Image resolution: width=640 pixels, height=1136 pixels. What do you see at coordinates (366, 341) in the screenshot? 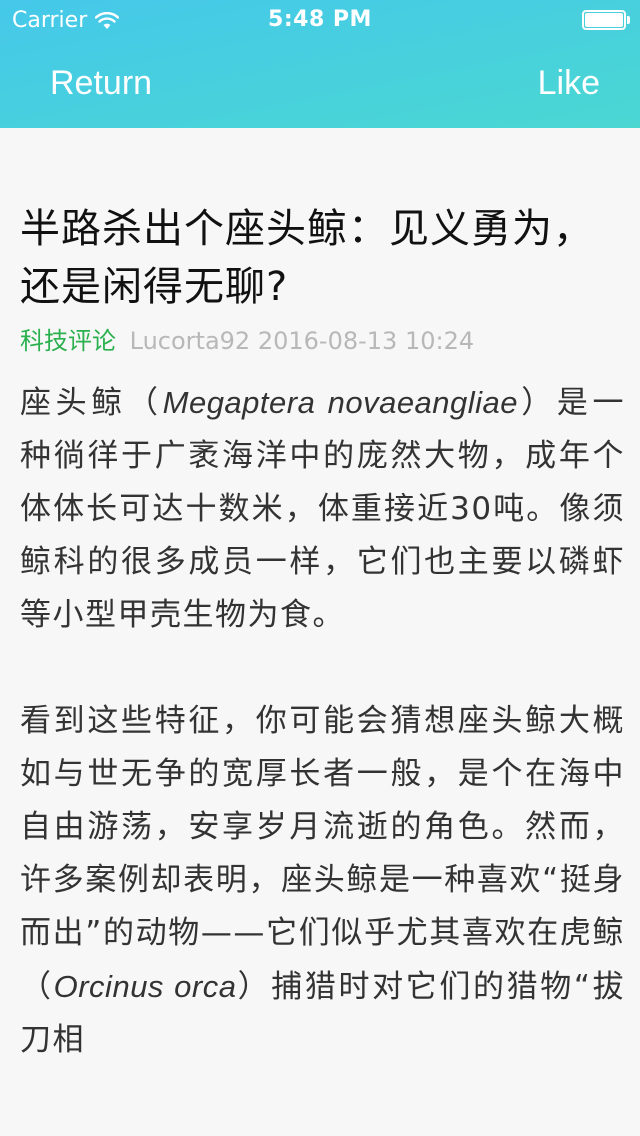
I see `publish-datetime: 2016-08-13 10:24` at bounding box center [366, 341].